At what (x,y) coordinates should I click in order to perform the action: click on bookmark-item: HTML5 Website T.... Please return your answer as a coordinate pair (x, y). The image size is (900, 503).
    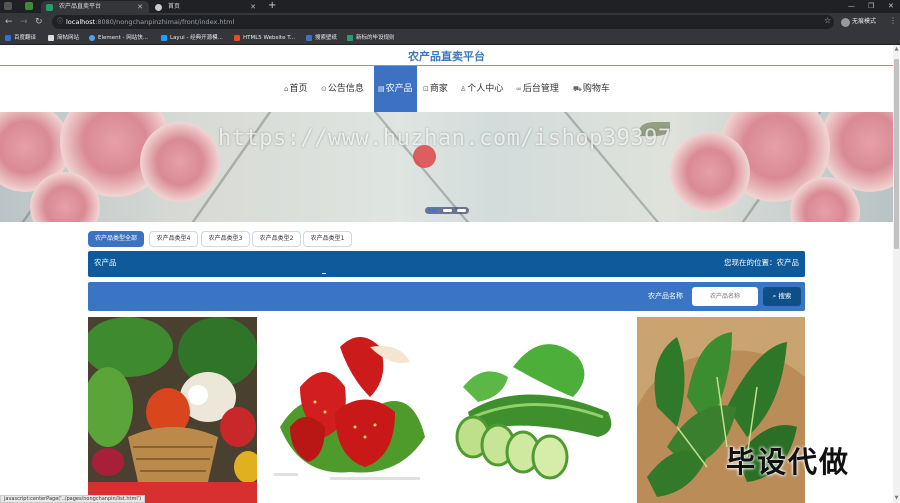
    Looking at the image, I should click on (264, 38).